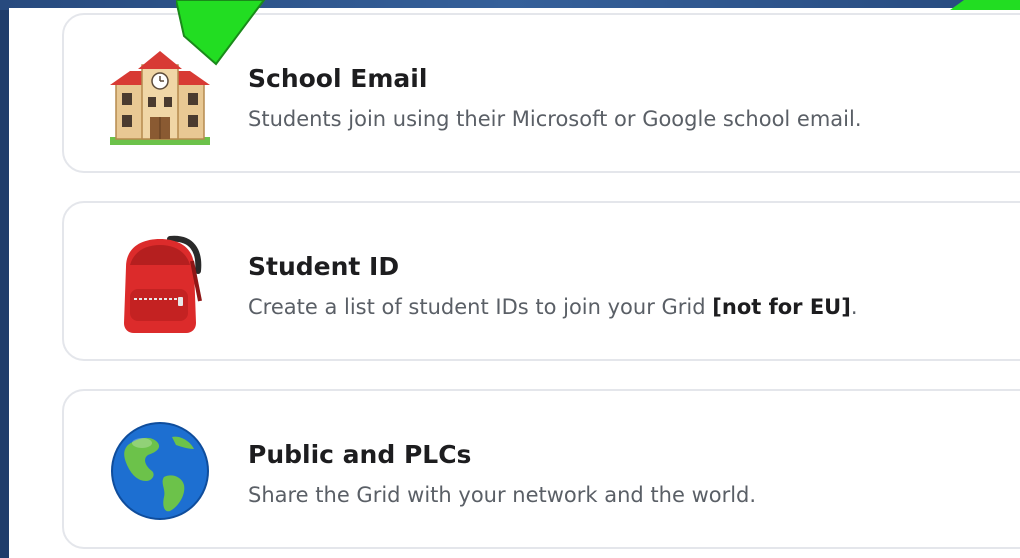 This screenshot has height=558, width=1020. What do you see at coordinates (228, 35) in the screenshot?
I see `highlight-arrow` at bounding box center [228, 35].